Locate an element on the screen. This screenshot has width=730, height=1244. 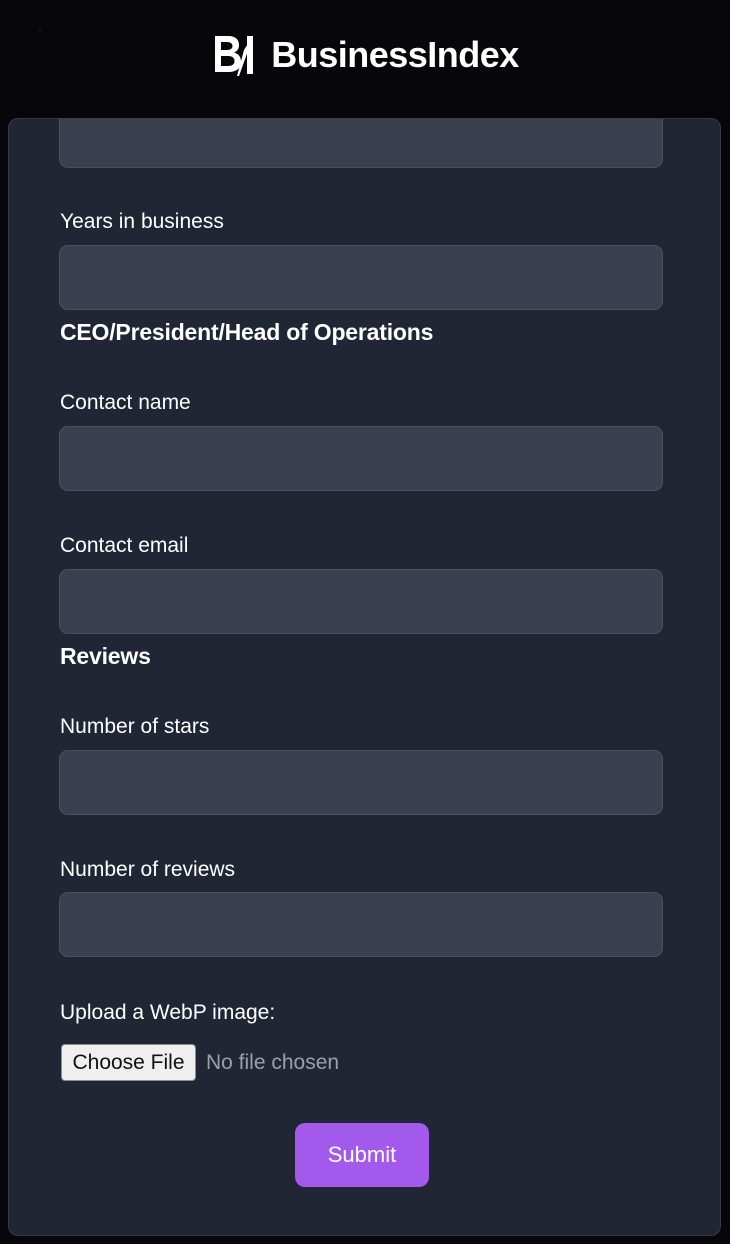
reviews-section-title: Reviews is located at coordinates (105, 656).